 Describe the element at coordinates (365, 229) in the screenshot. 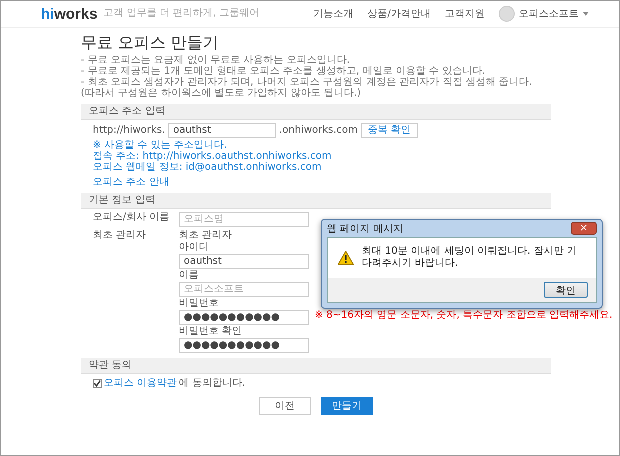

I see `dialog-title: 웹 페이지 메시지` at that location.